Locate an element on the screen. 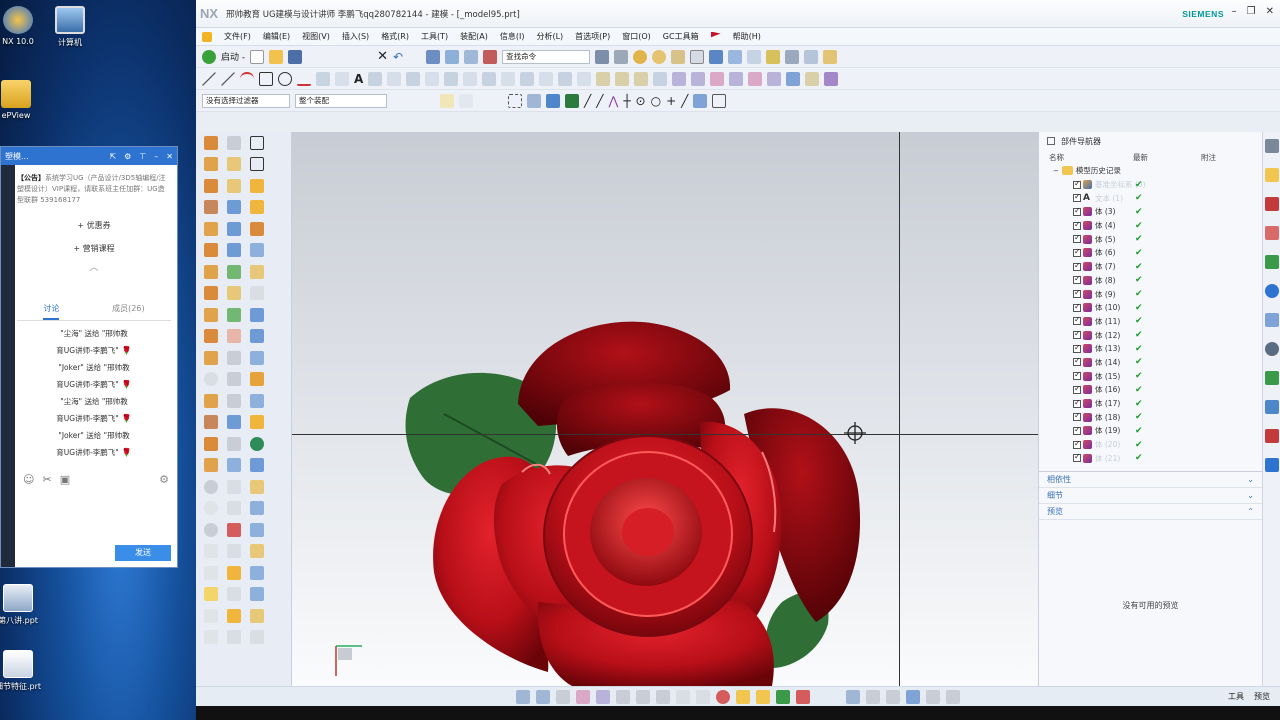  folder-tool-icon is located at coordinates (211, 594).